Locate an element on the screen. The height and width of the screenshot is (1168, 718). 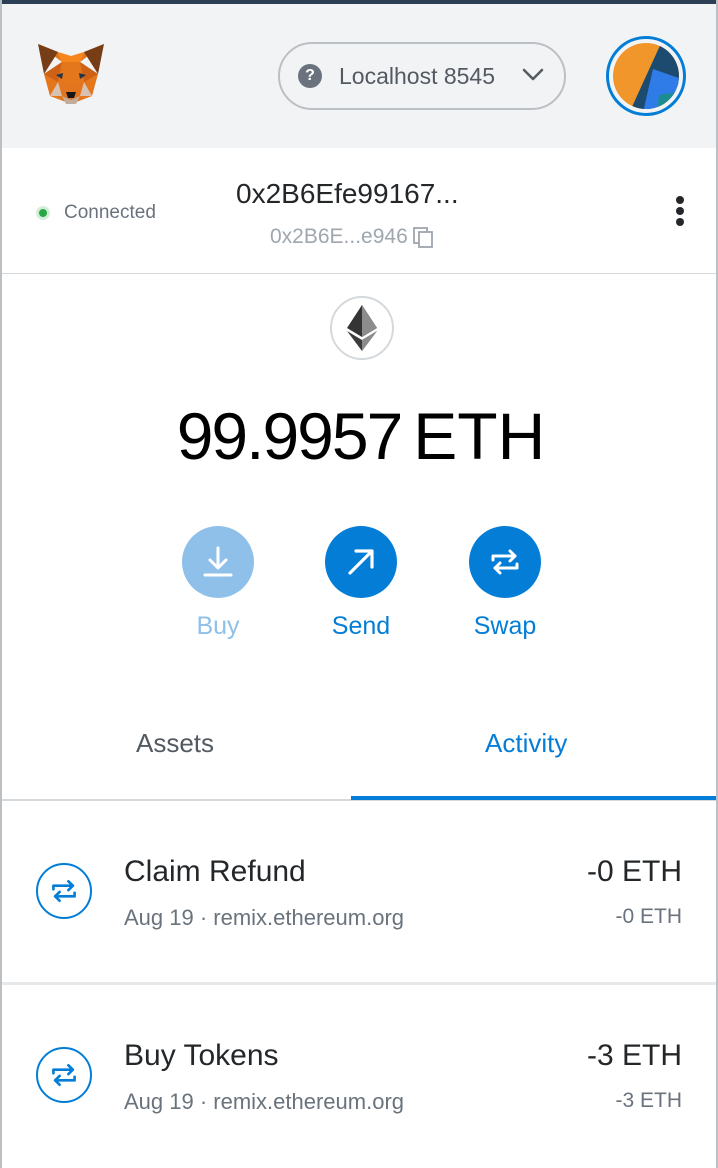
network-selector: ? Localhost 8545 is located at coordinates (422, 76).